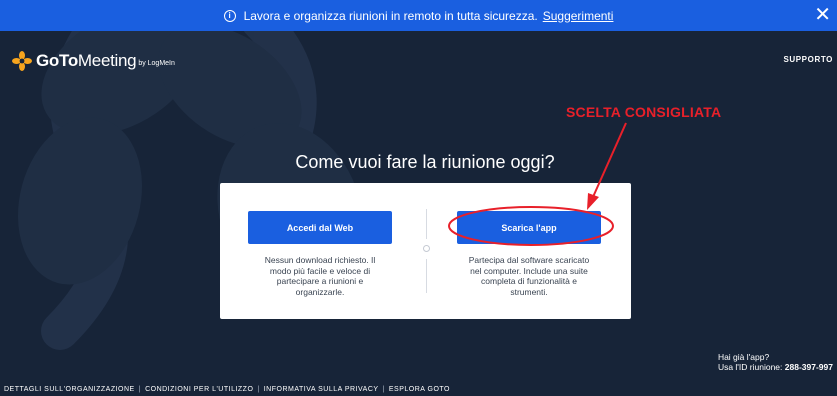  Describe the element at coordinates (426, 276) in the screenshot. I see `divider-line-bottom` at that location.